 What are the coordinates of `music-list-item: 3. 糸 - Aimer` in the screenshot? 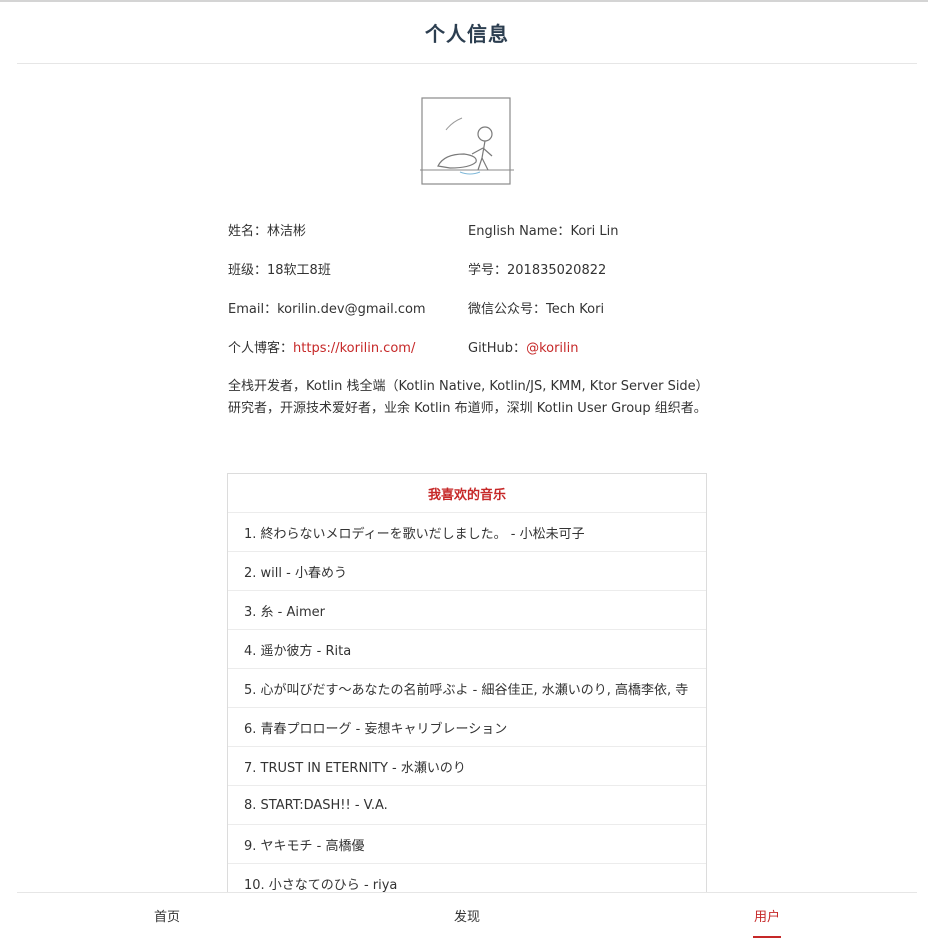 It's located at (467, 610).